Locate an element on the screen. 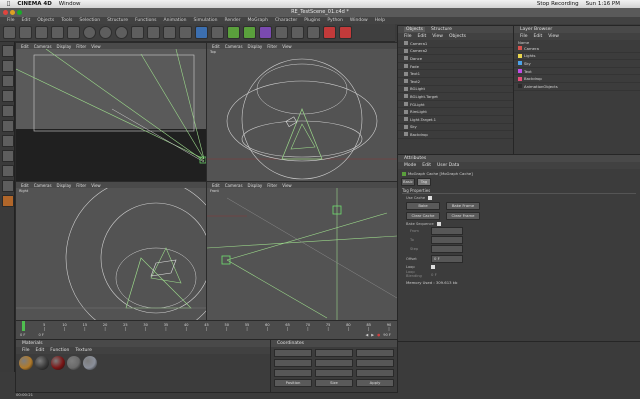 This screenshot has height=399, width=640. step-input is located at coordinates (447, 249).